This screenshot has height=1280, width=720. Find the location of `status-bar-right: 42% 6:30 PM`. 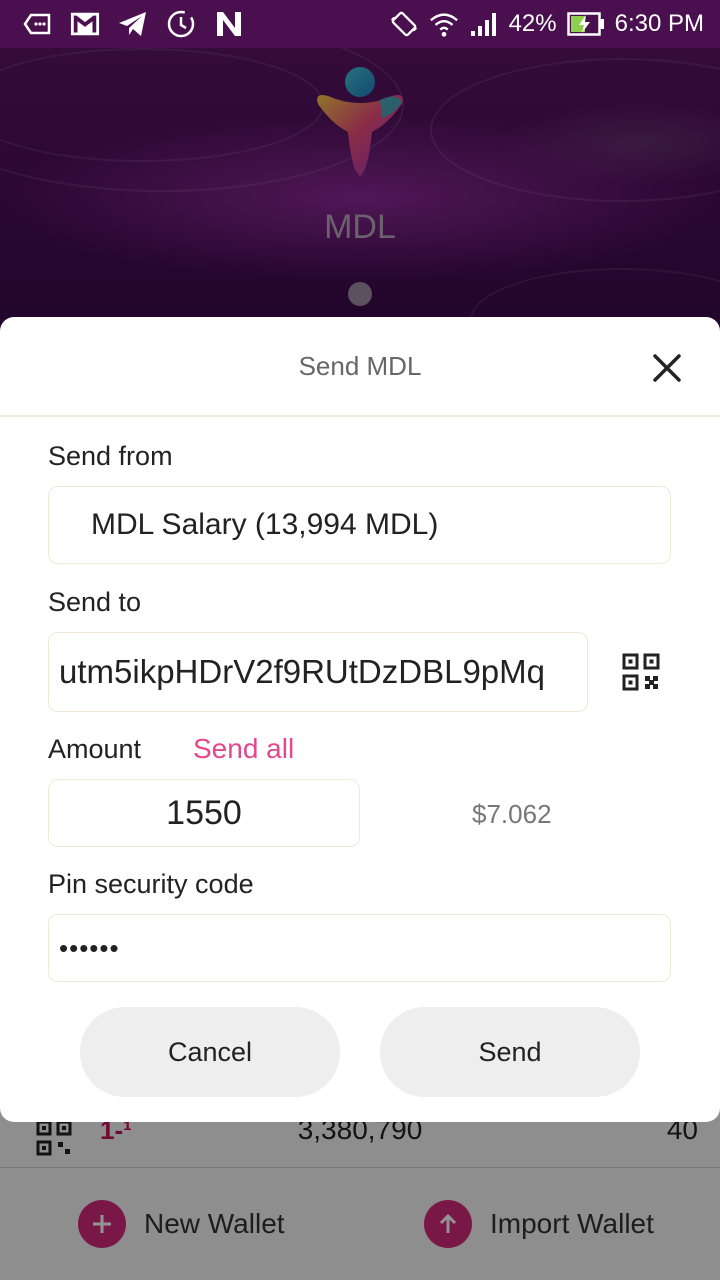

status-bar-right: 42% 6:30 PM is located at coordinates (546, 24).